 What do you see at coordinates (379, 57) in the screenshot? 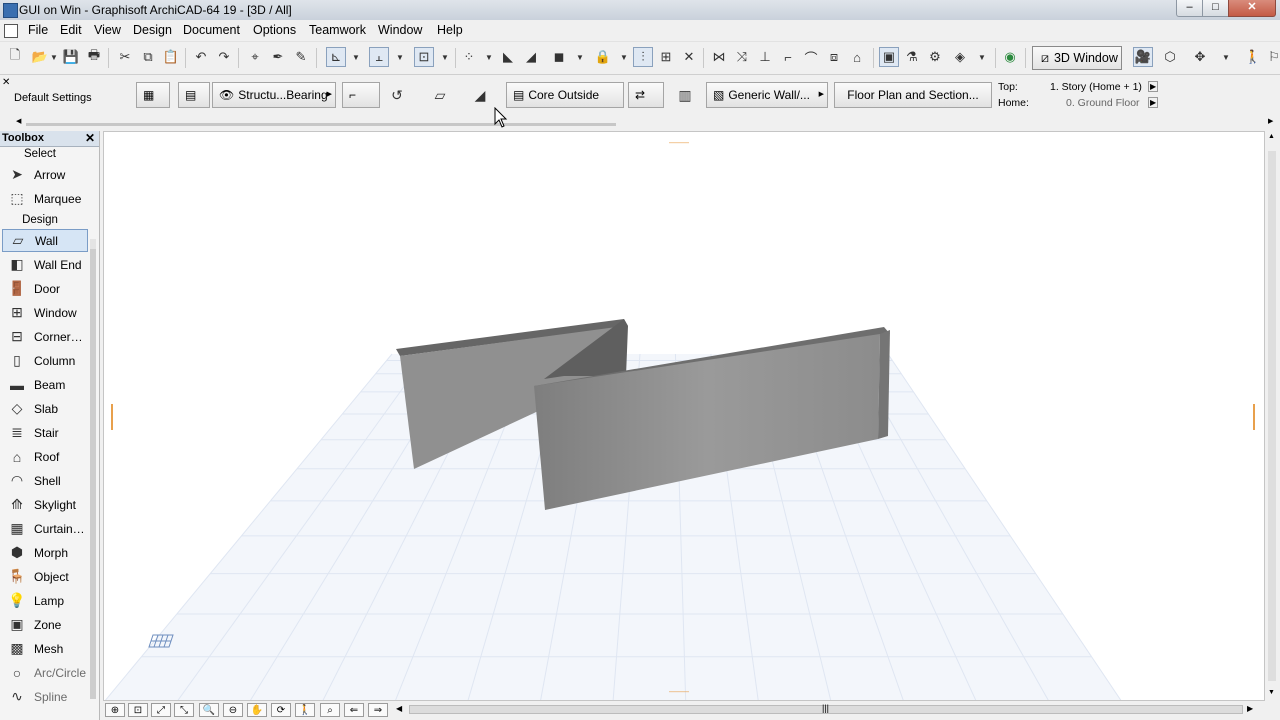
I see `snap-guides-icon: ⫠` at bounding box center [379, 57].